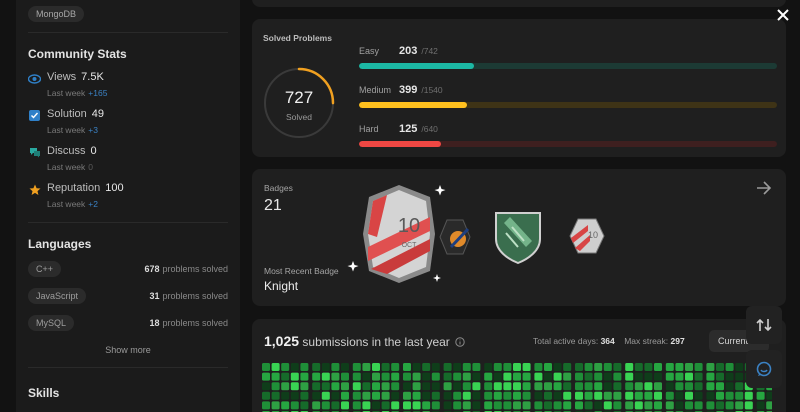 The width and height of the screenshot is (800, 412). I want to click on chat-button, so click(764, 369).